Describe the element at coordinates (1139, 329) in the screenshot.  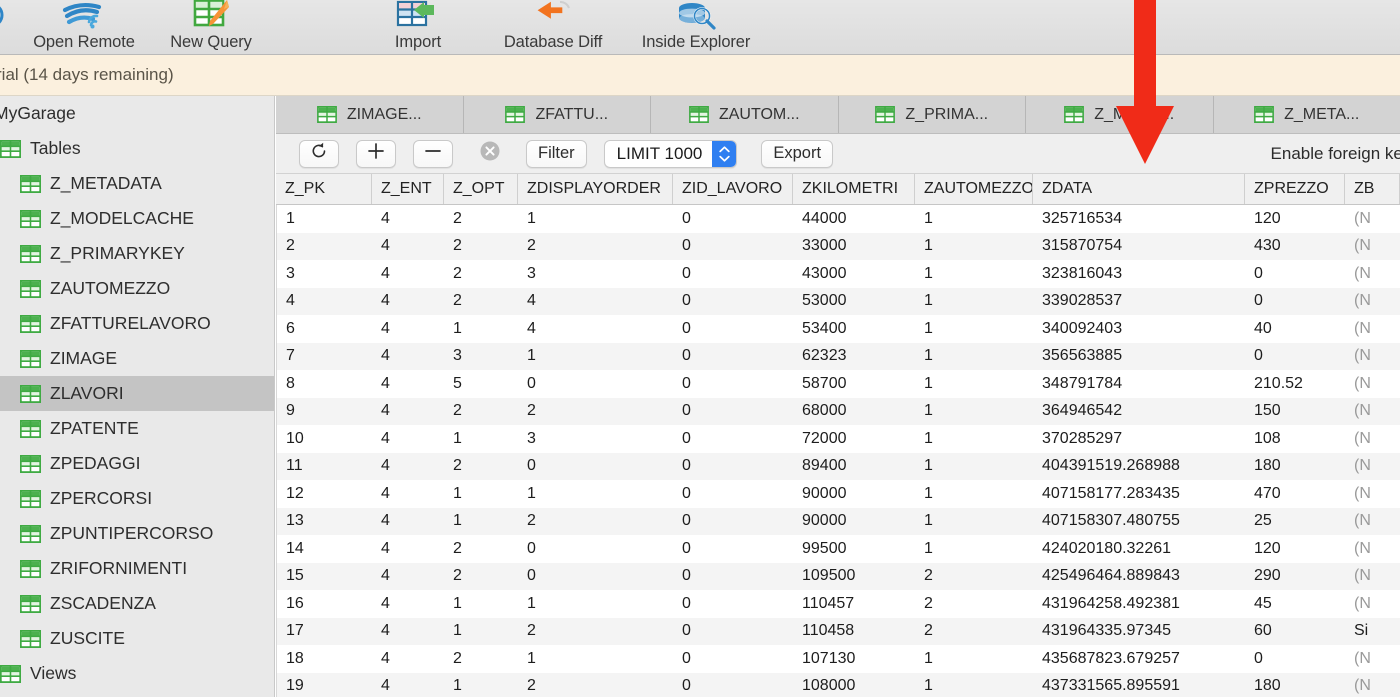
I see `cell-zdata: 340092403` at that location.